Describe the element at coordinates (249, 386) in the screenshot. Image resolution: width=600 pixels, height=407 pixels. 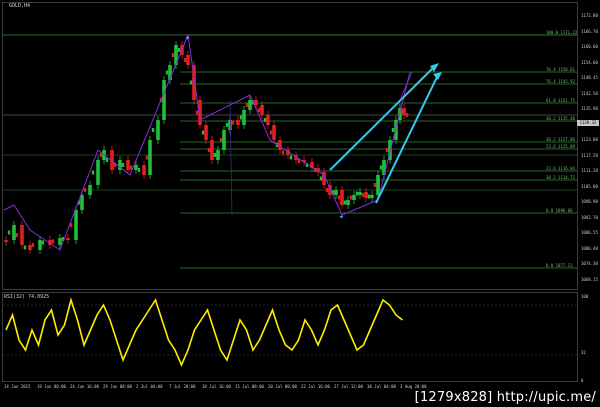
I see `time-tick-label: 15 Jul 08:00` at that location.